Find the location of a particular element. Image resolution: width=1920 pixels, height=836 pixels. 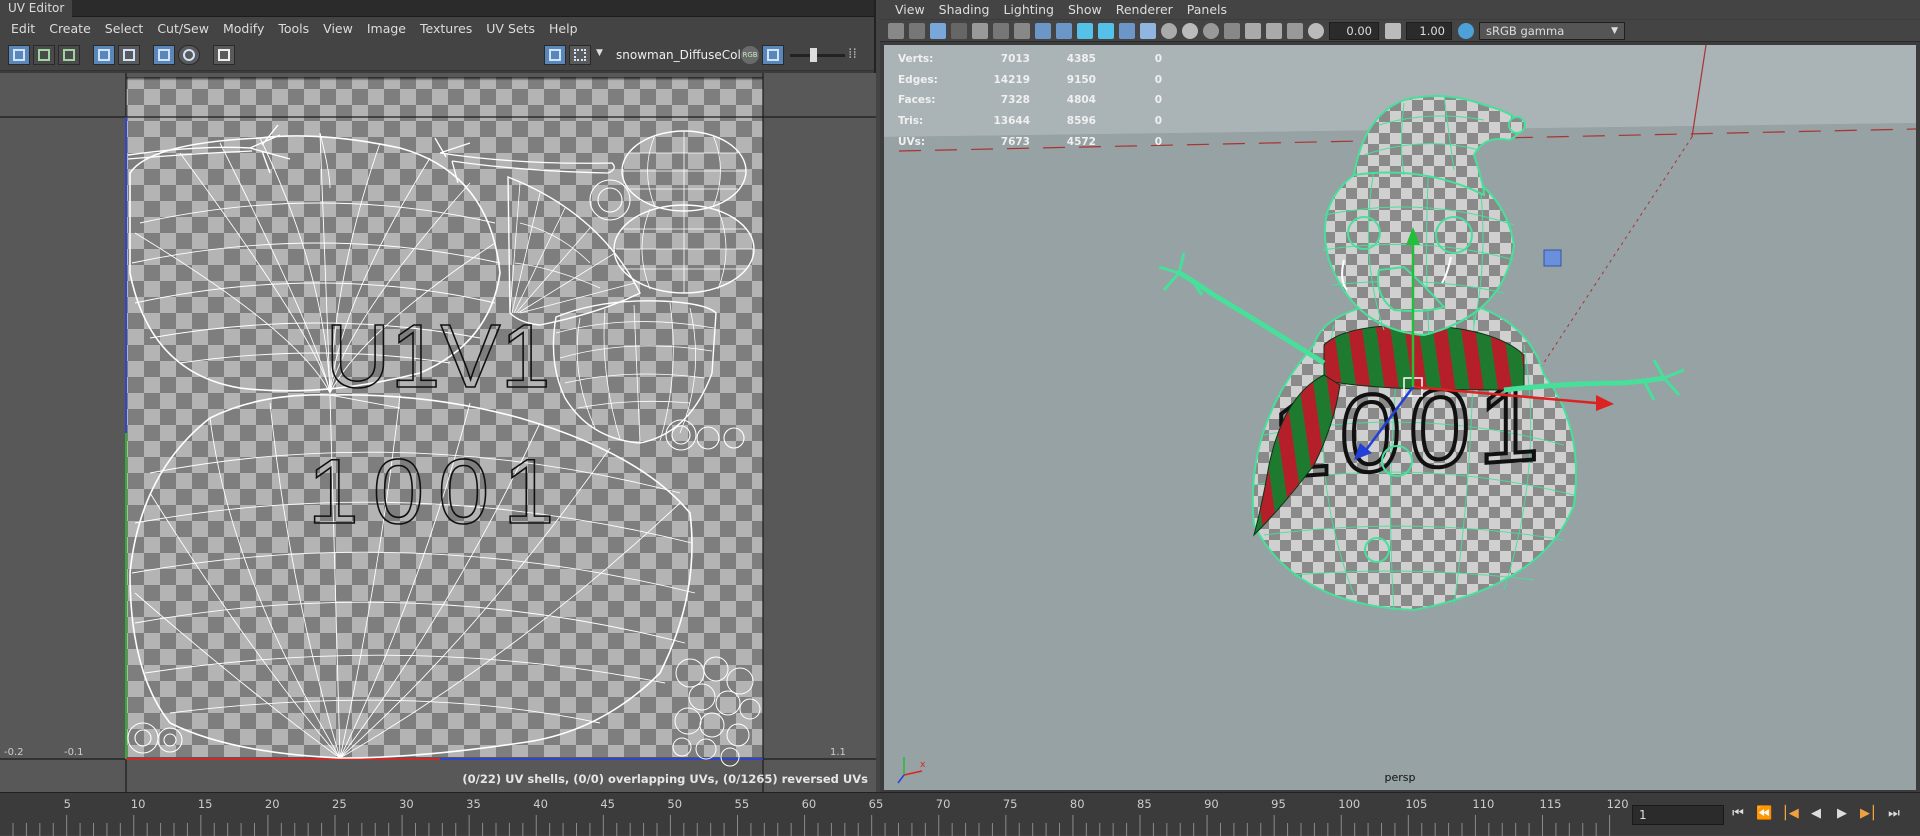

play-forwards-icon: ▶ is located at coordinates (1842, 814).